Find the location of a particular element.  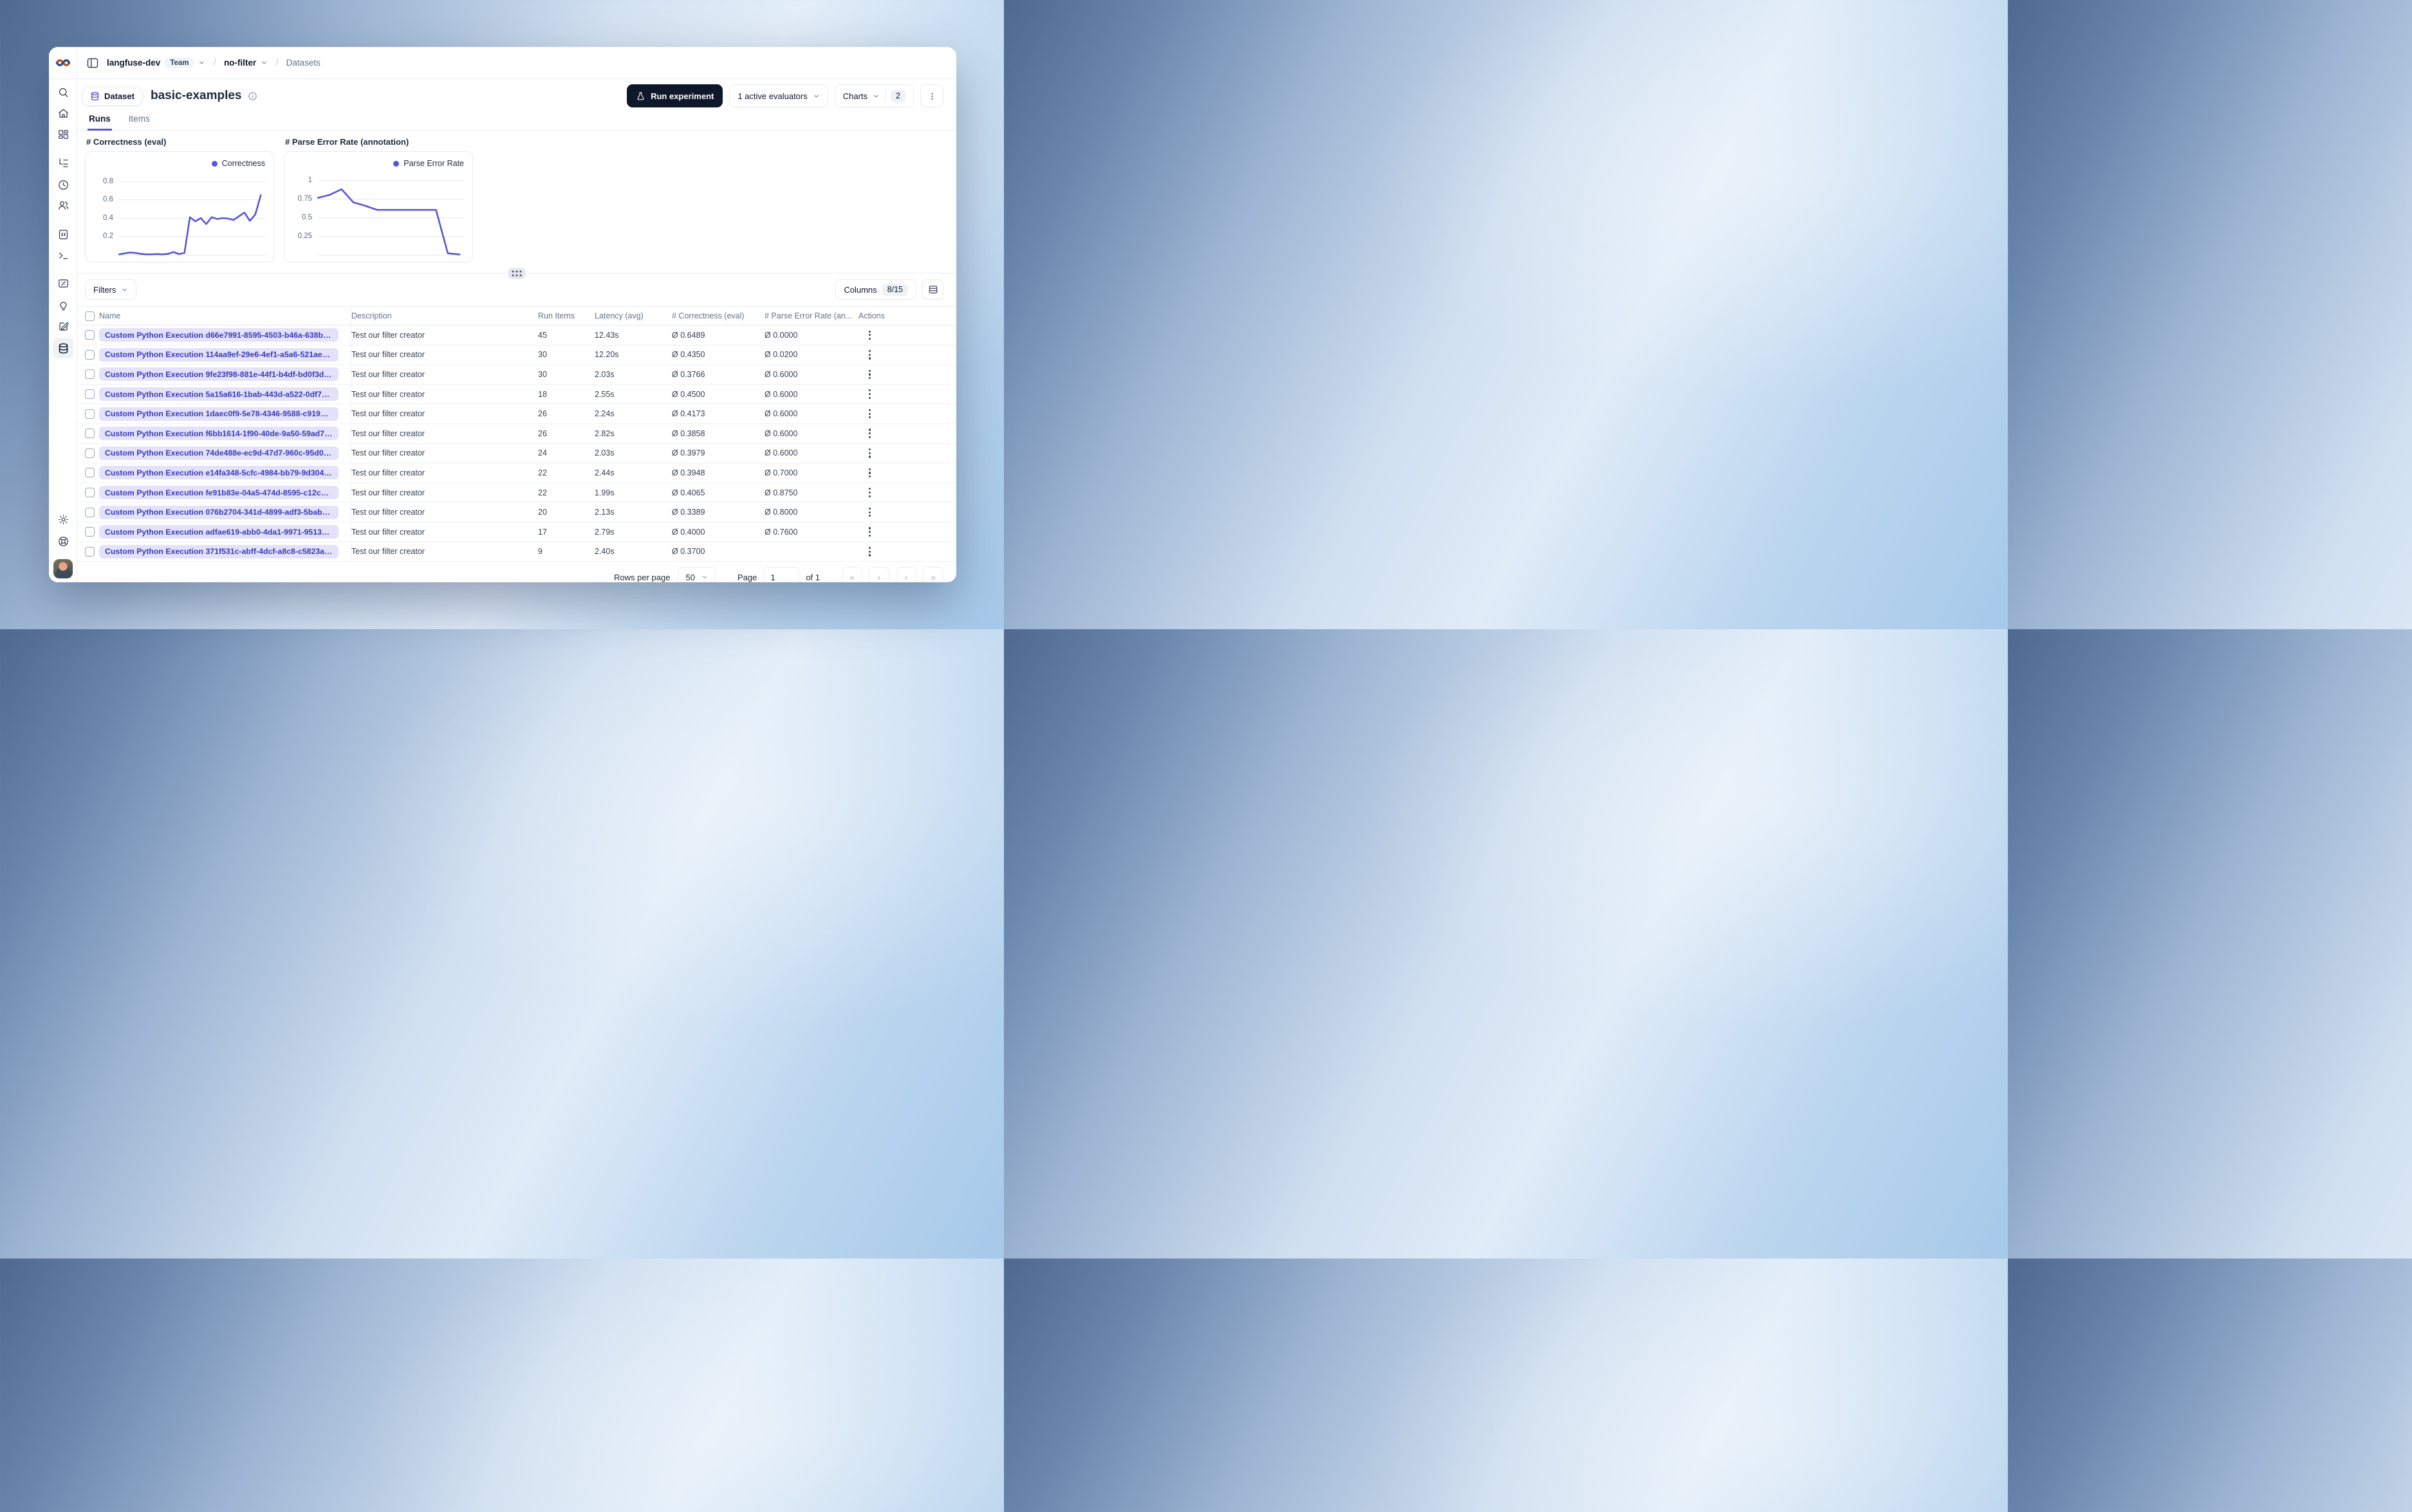

page-number-input is located at coordinates (781, 574).